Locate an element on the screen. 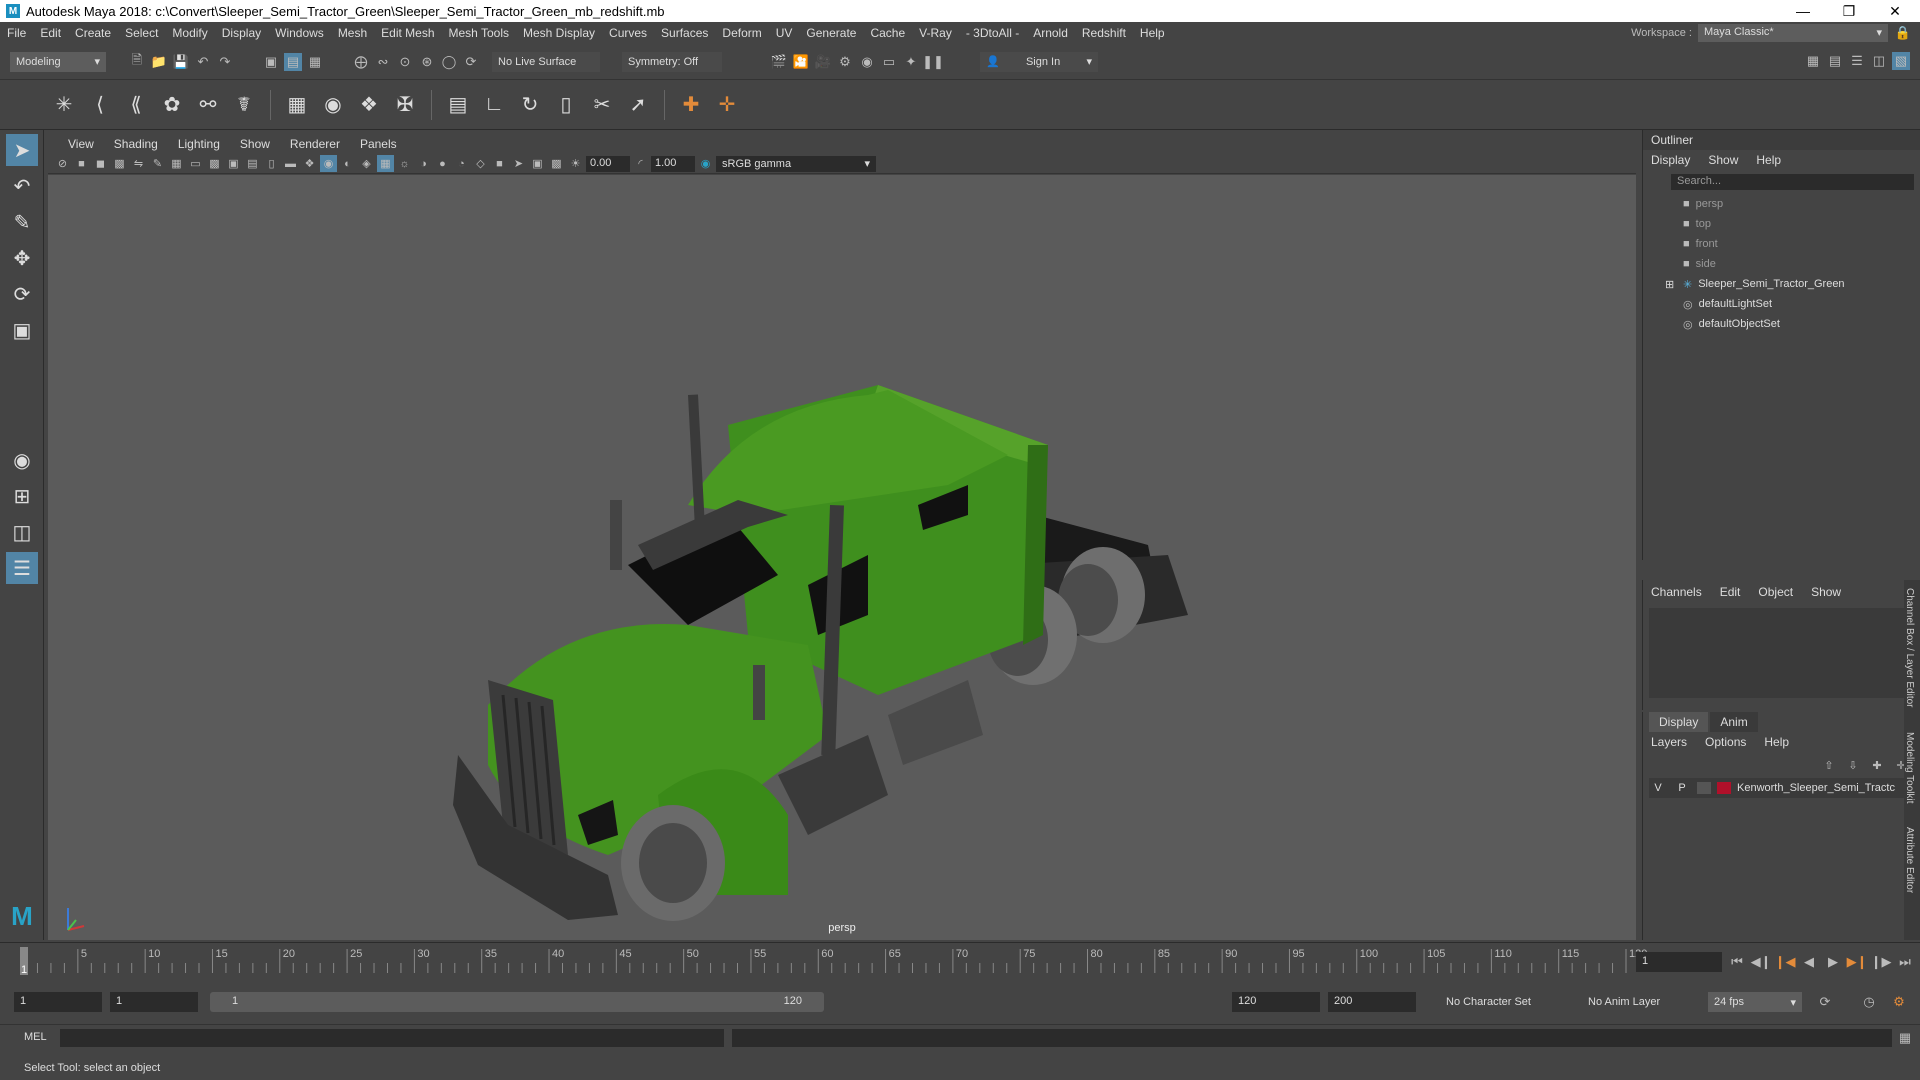 The image size is (1920, 1080). character-set-dropdown: No Character Set is located at coordinates (1503, 1002).